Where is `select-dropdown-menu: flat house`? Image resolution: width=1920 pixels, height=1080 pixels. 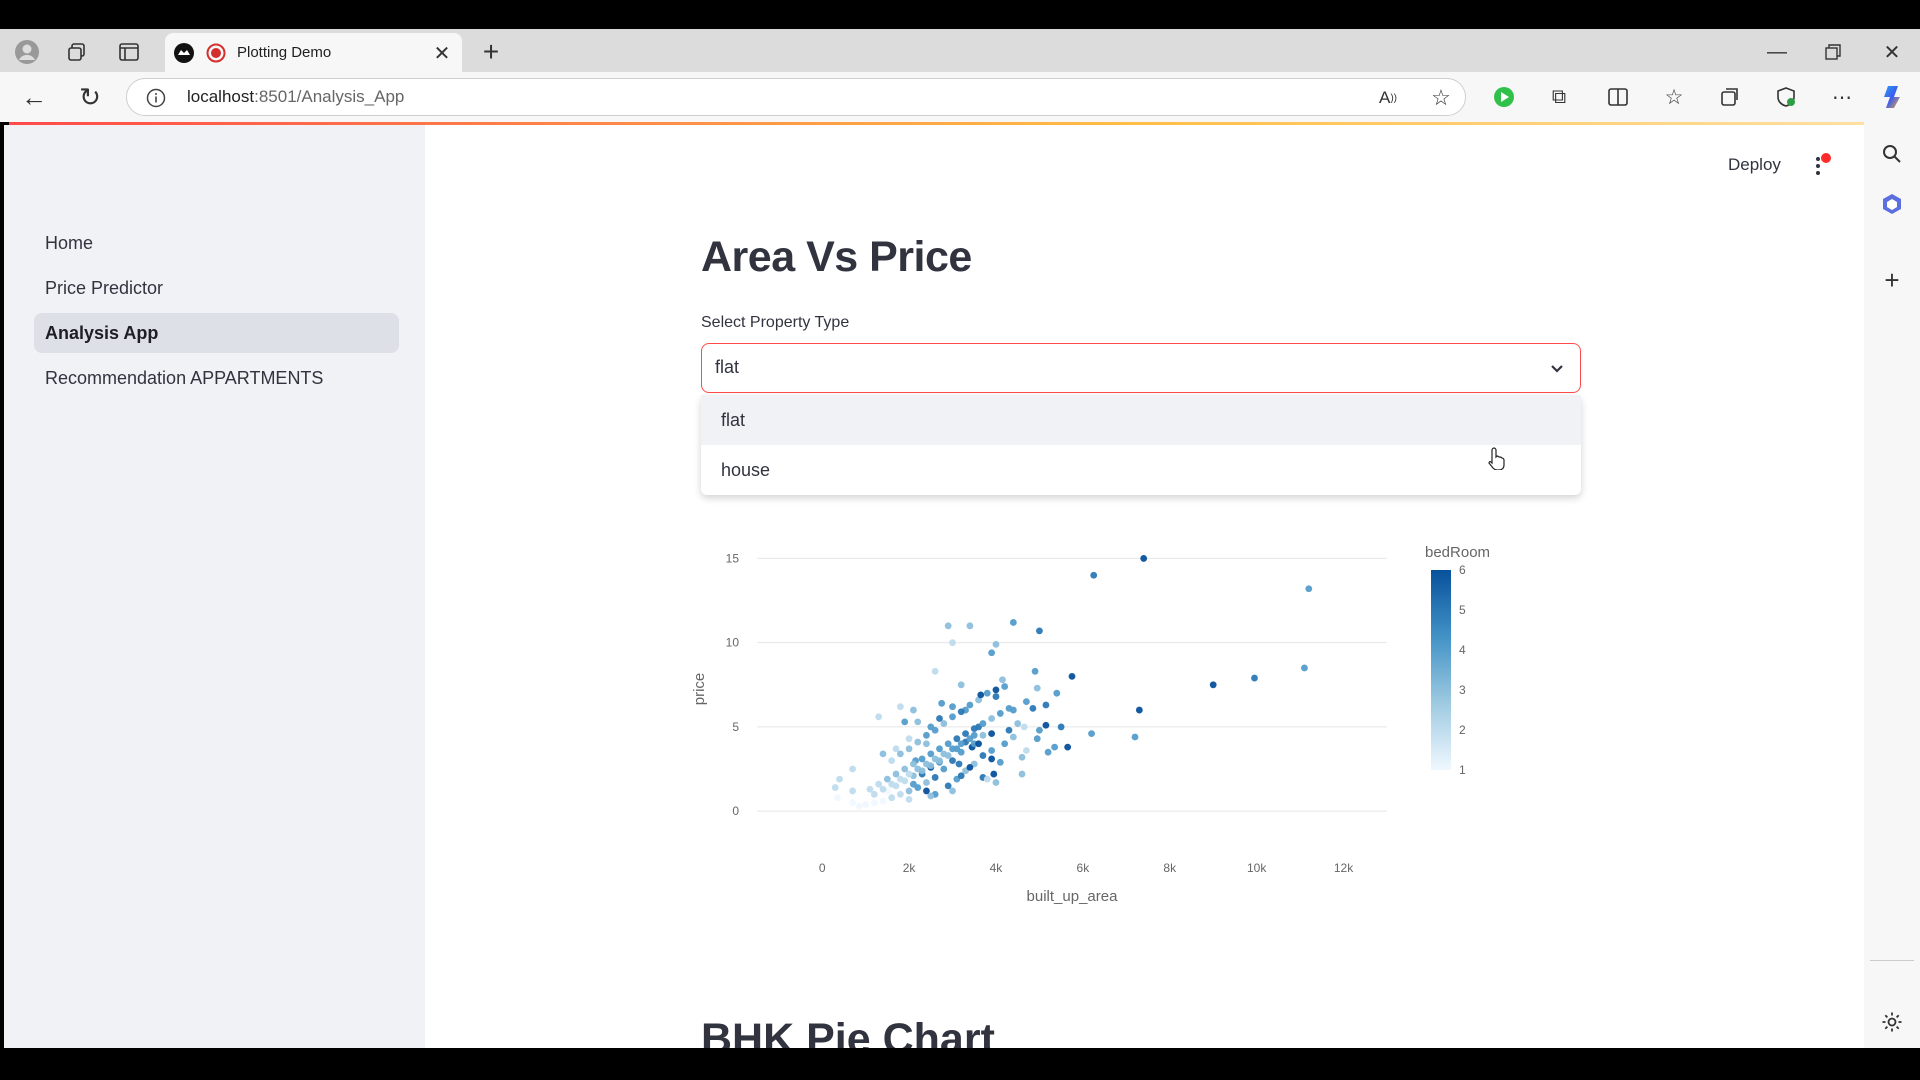
select-dropdown-menu: flat house is located at coordinates (1141, 445).